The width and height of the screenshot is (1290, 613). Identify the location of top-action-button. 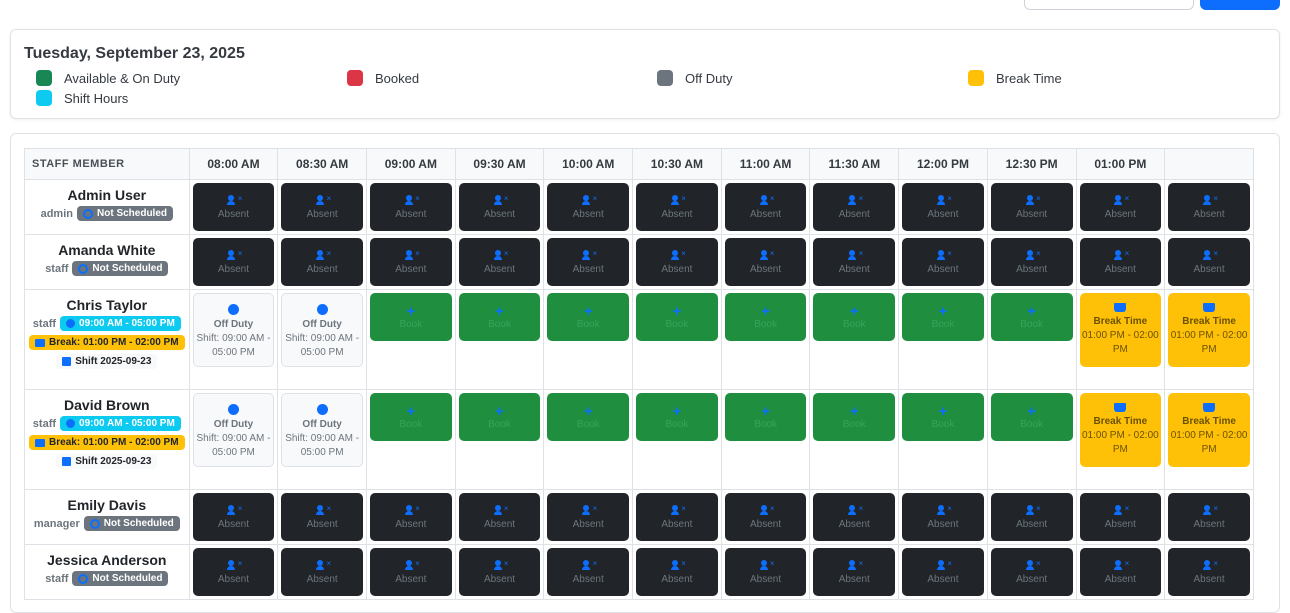
(1240, 5).